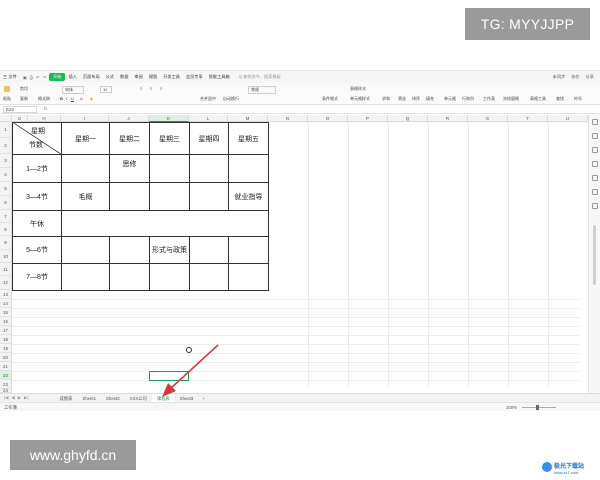  Describe the element at coordinates (288, 118) in the screenshot. I see `column-header: N` at that location.